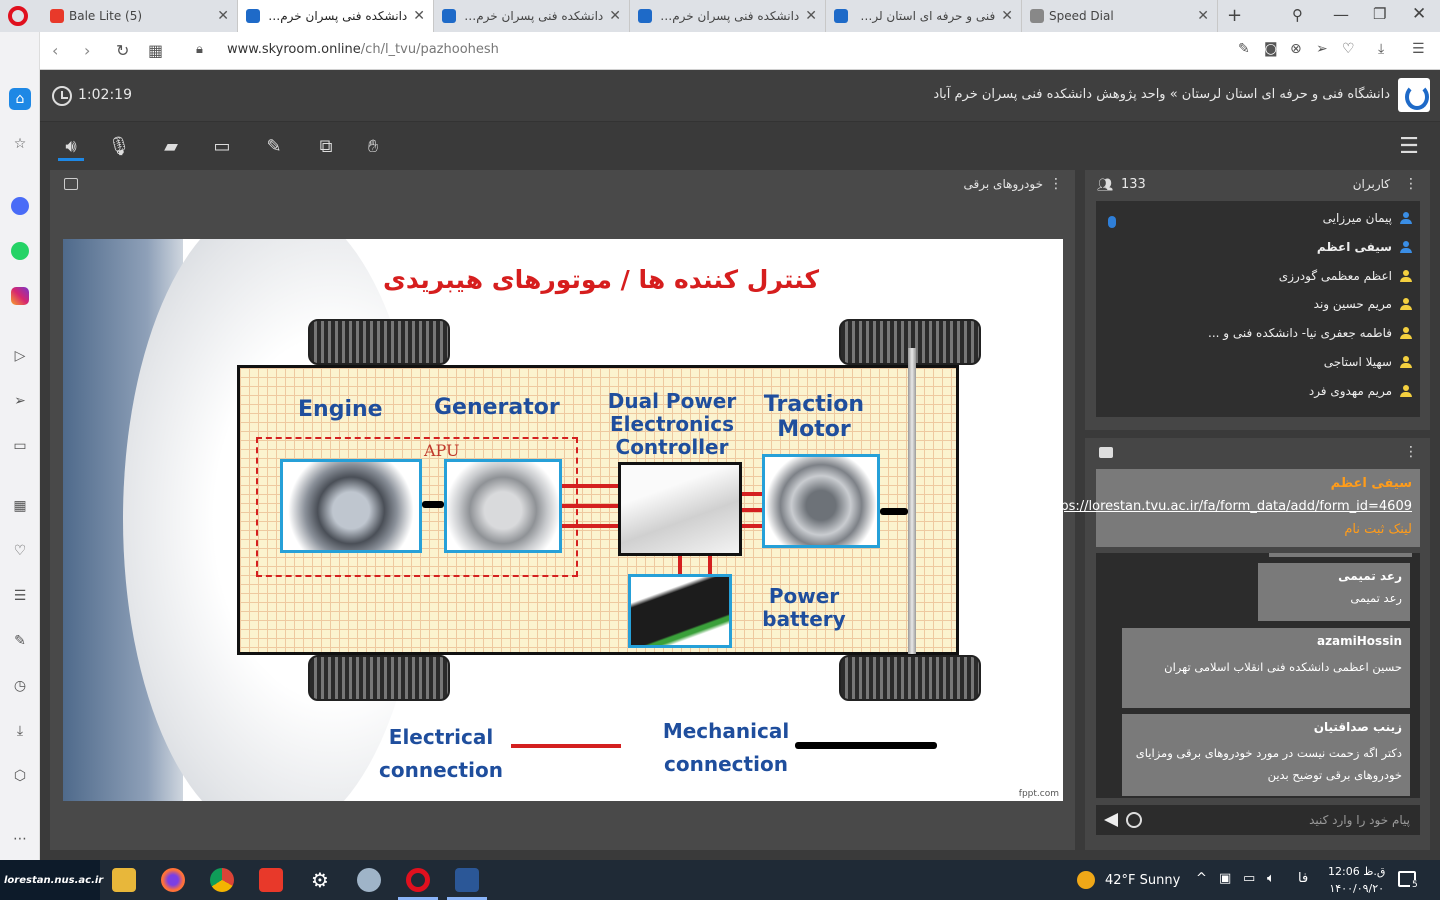 The image size is (1440, 900). Describe the element at coordinates (336, 16) in the screenshot. I see `tab-skyroom-active: دانشکده فنی پسران خرم آباد ✕` at that location.